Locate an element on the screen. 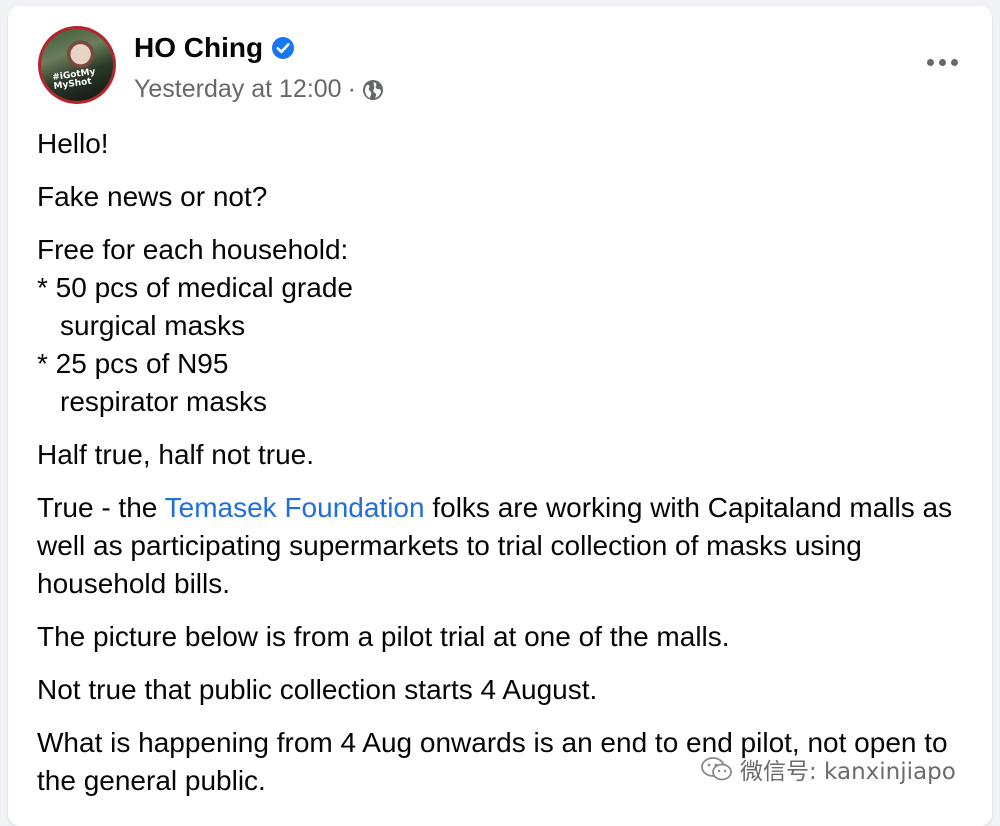 This screenshot has width=1000, height=826. verified-badge-icon is located at coordinates (283, 48).